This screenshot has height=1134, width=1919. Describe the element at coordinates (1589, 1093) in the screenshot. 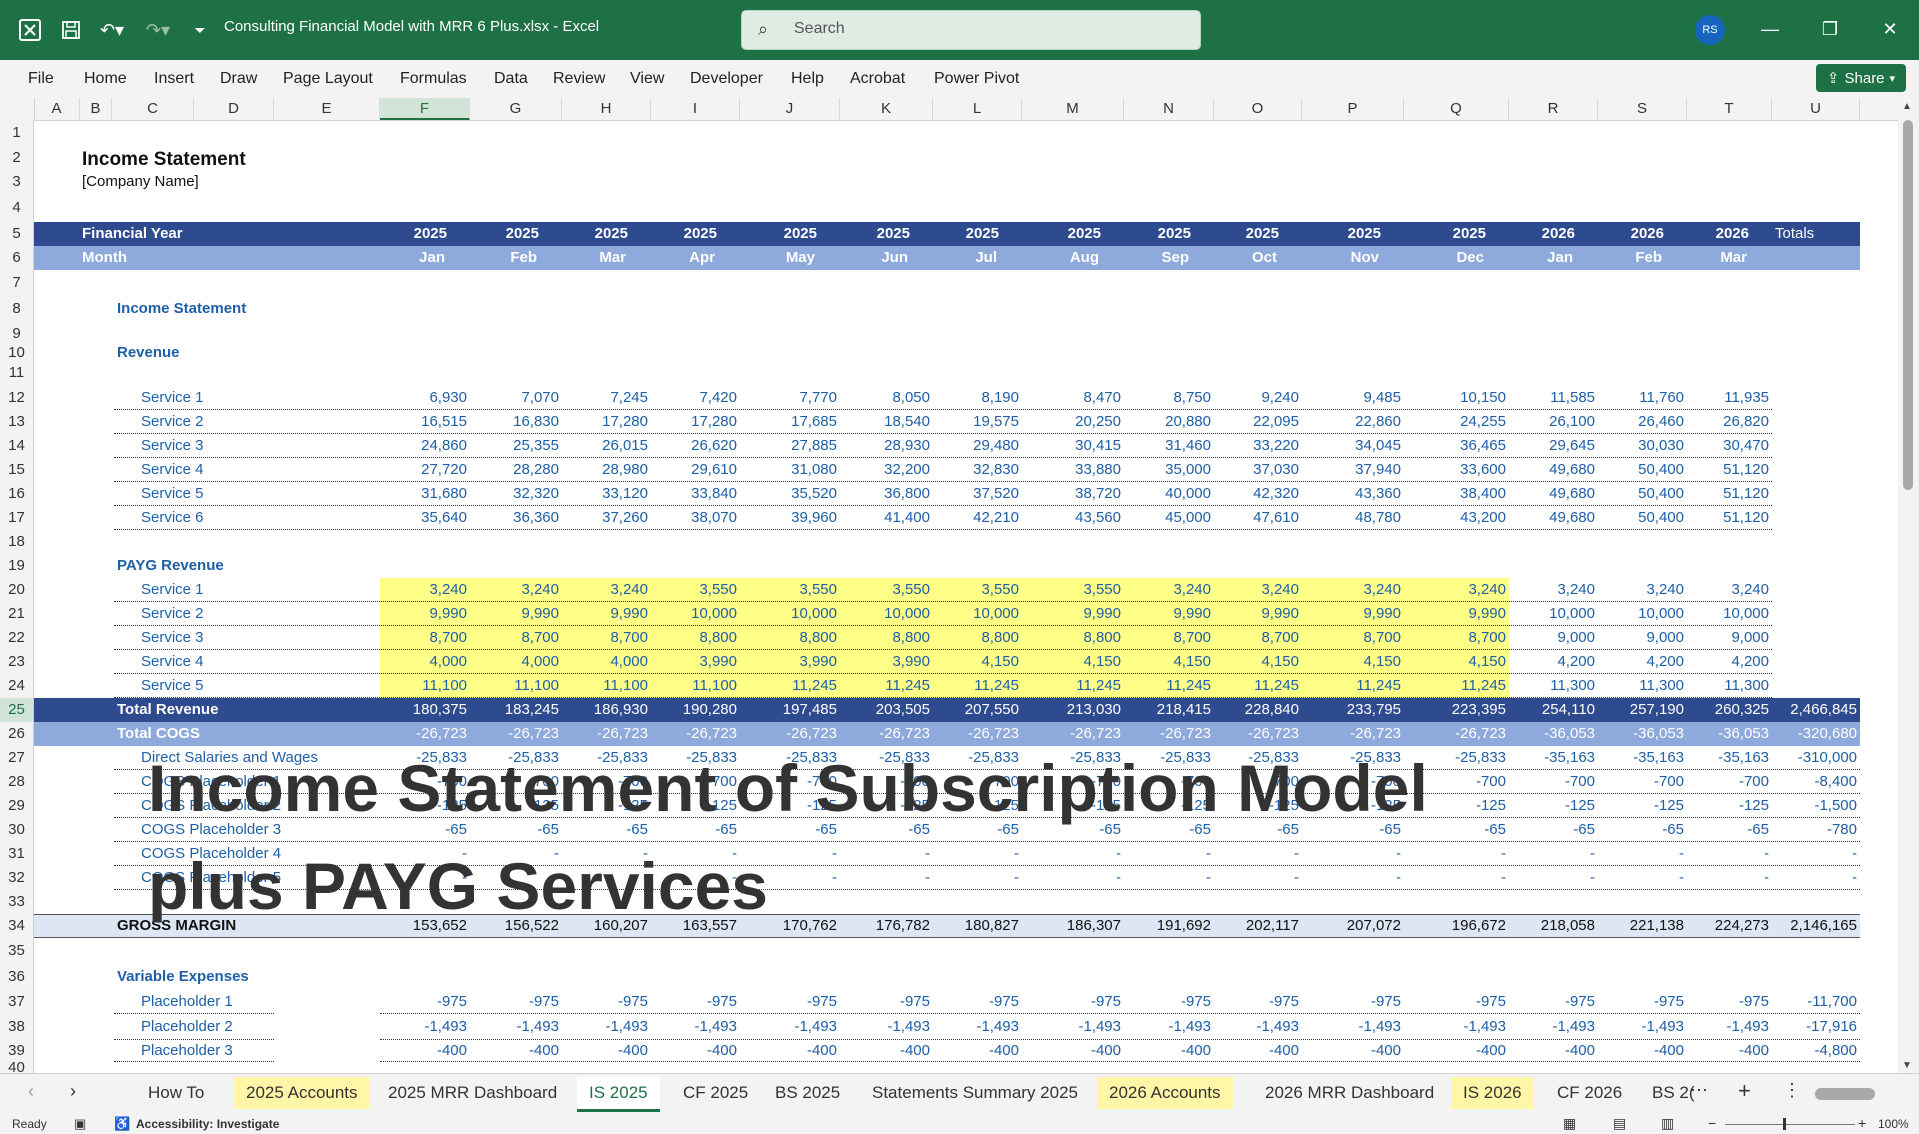

I see `sheet-tab-cf-2026: CF 2026` at that location.